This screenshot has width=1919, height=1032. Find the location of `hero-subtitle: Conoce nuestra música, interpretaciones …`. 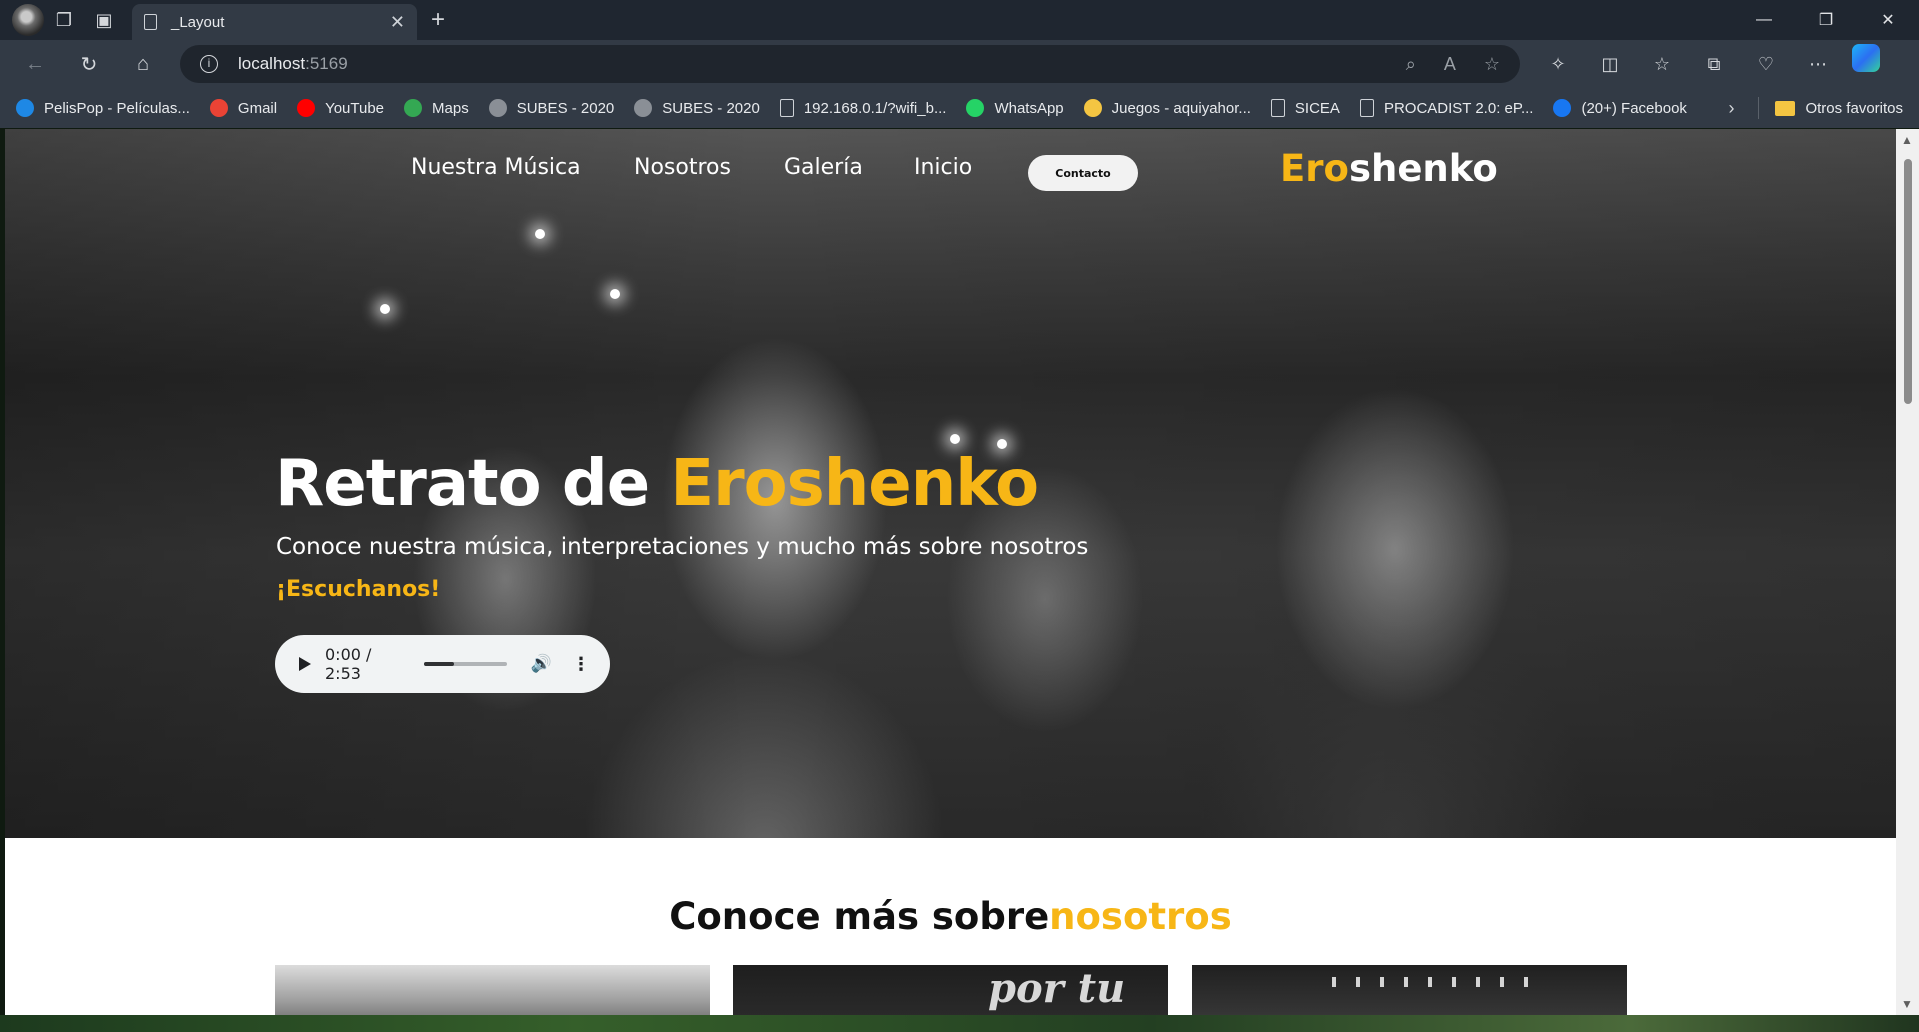

hero-subtitle: Conoce nuestra música, interpretaciones … is located at coordinates (682, 547).